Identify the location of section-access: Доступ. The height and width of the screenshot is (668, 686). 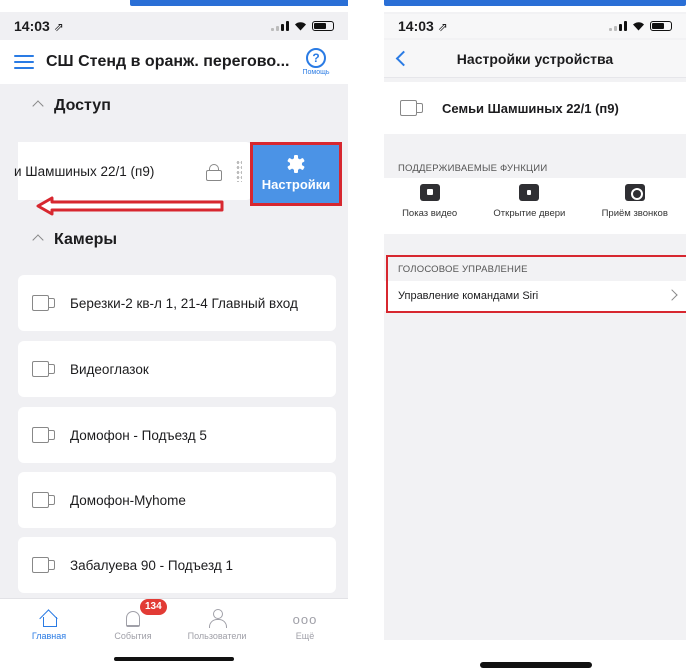
(174, 106).